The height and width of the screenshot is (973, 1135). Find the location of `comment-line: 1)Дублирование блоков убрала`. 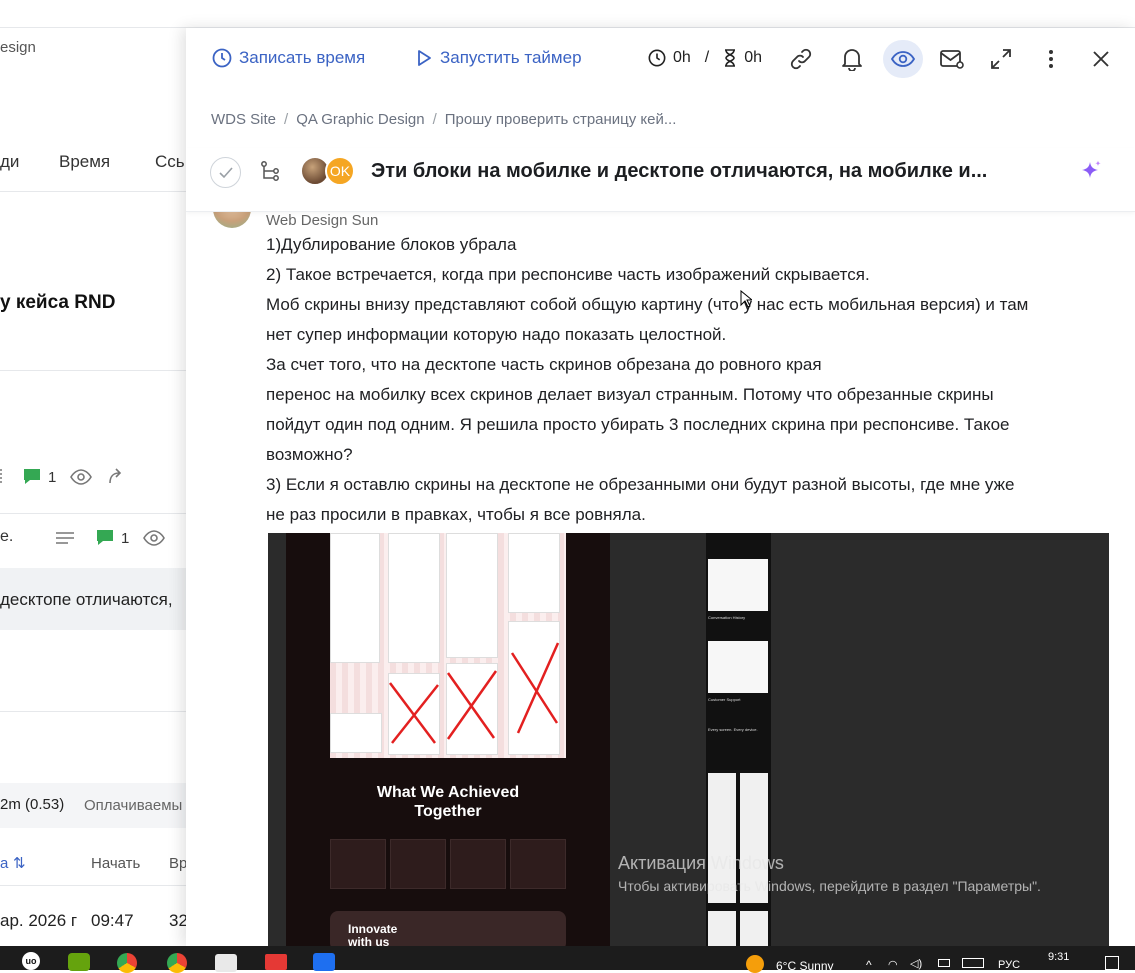

comment-line: 1)Дублирование блоков убрала is located at coordinates (391, 244).